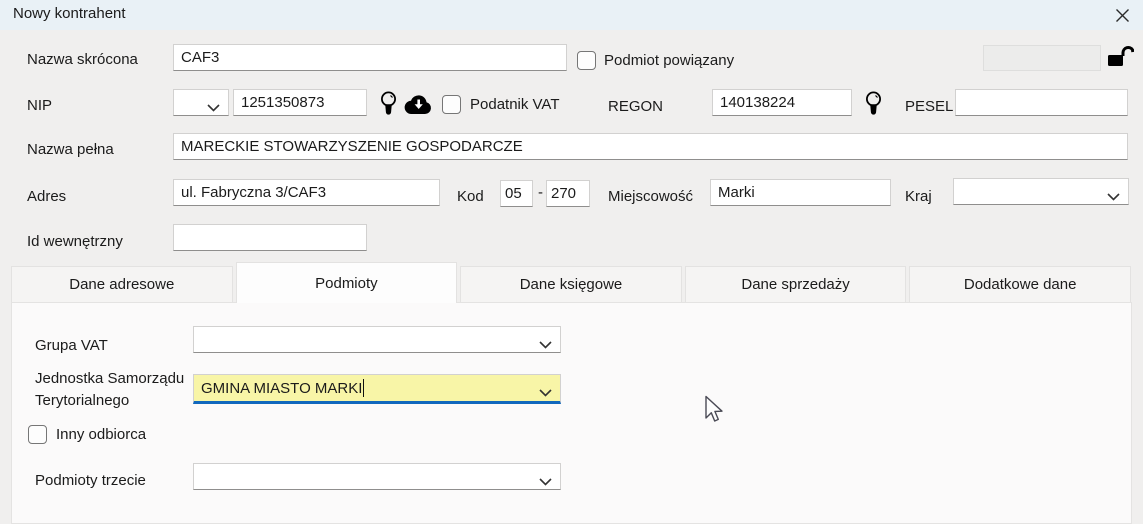  I want to click on tab-podmioty: Podmioty, so click(346, 282).